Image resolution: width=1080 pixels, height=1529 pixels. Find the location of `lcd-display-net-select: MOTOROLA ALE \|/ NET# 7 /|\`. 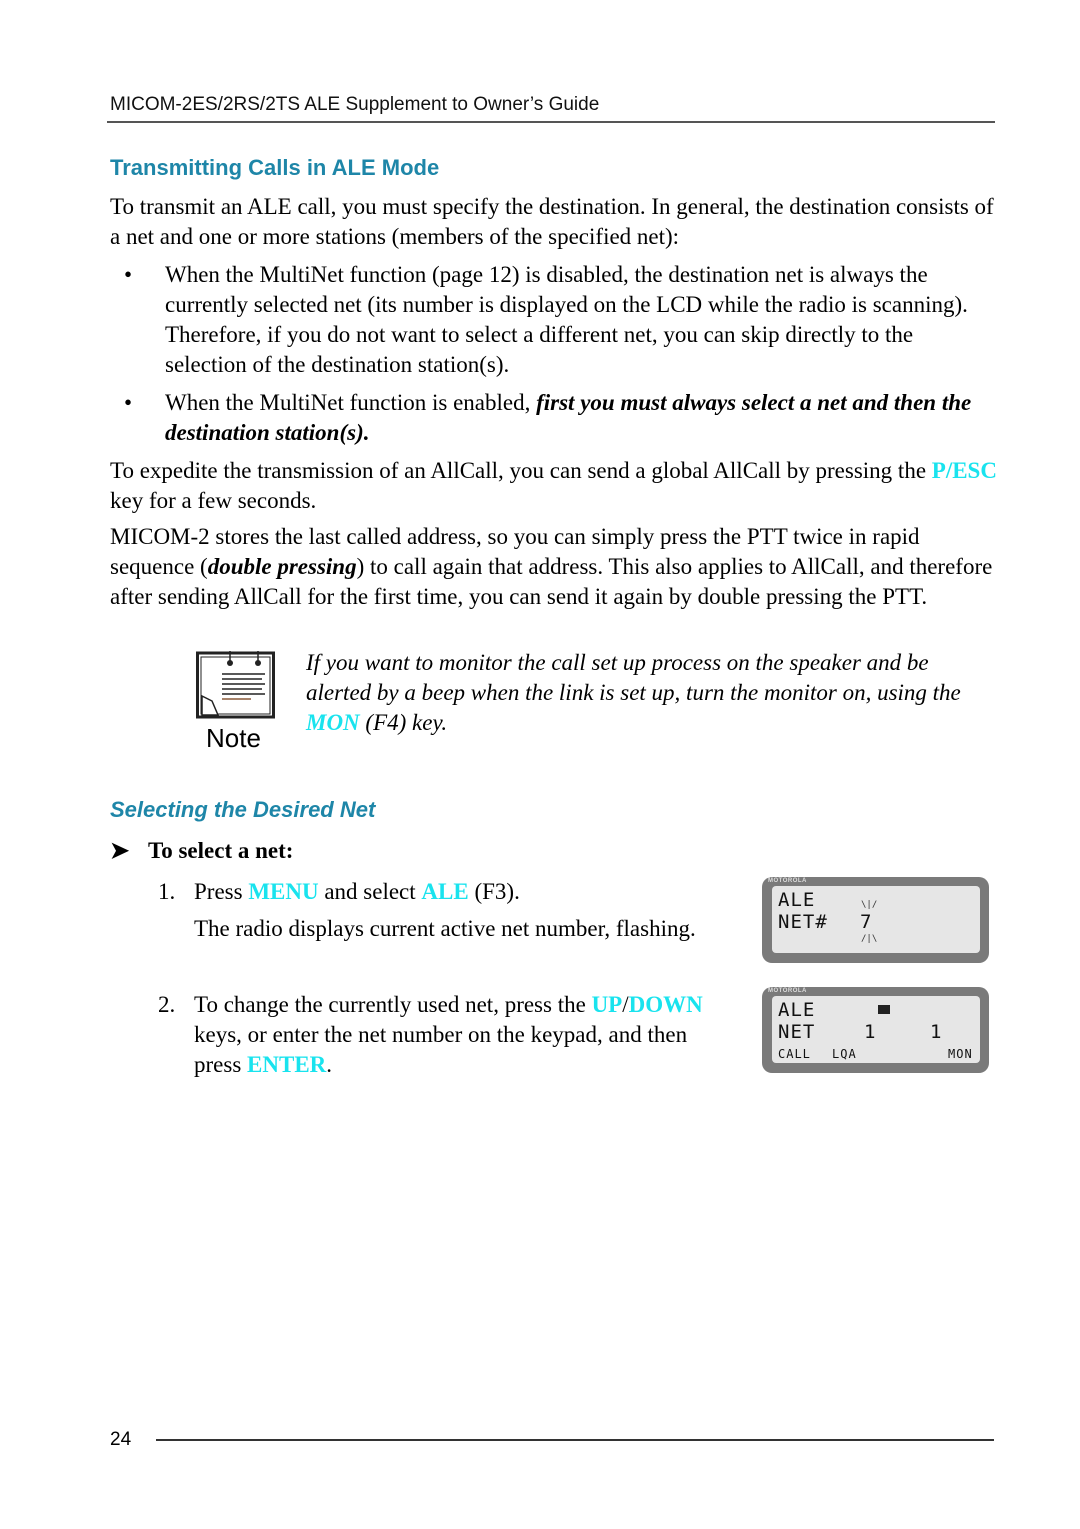

lcd-display-net-select: MOTOROLA ALE \|/ NET# 7 /|\ is located at coordinates (875, 920).